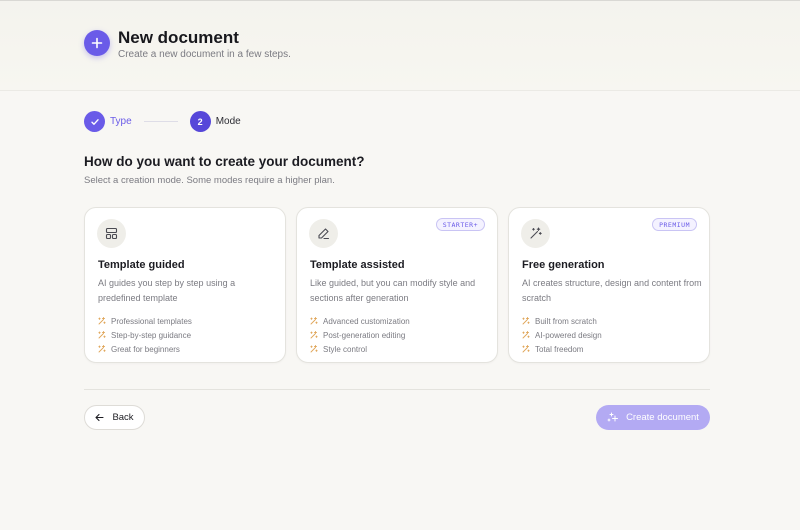  Describe the element at coordinates (562, 321) in the screenshot. I see `feature-item: Built from scratch` at that location.